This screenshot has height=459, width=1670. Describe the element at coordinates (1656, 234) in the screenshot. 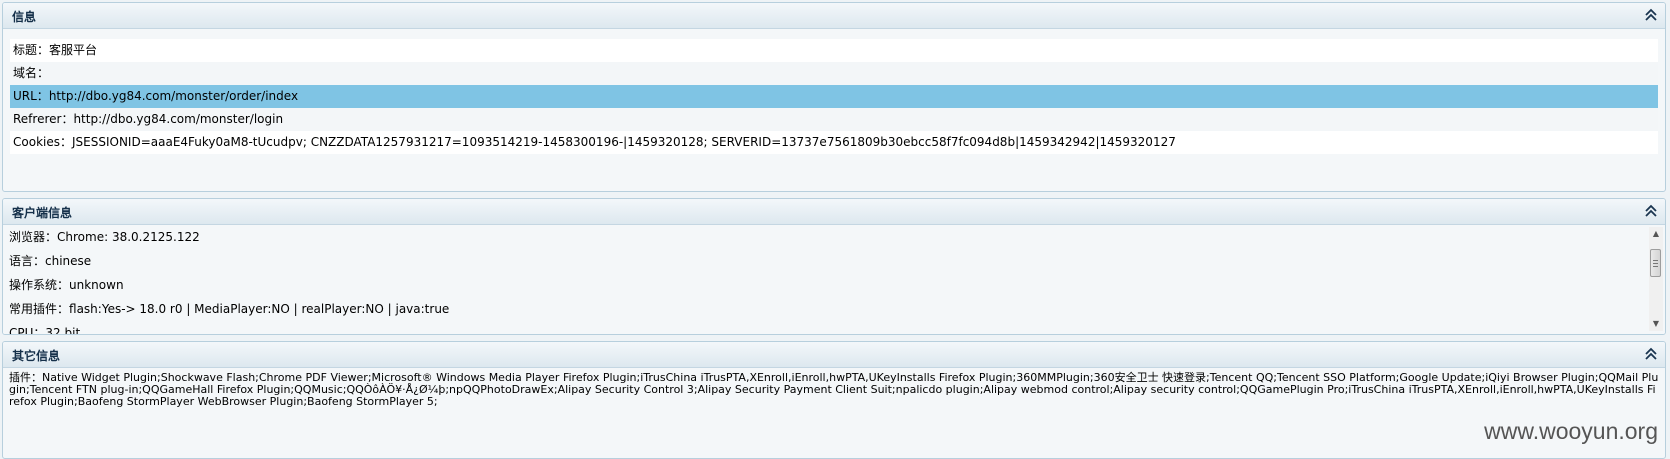

I see `scroll-up-arrow-icon: ▲` at that location.